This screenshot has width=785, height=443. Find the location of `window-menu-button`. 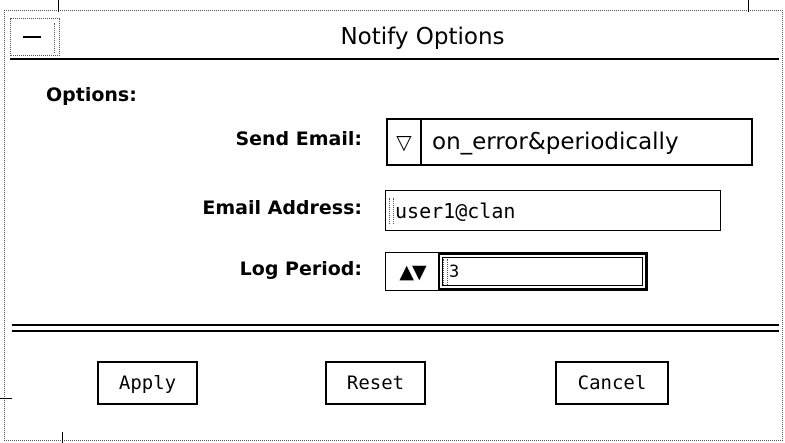

window-menu-button is located at coordinates (35, 37).